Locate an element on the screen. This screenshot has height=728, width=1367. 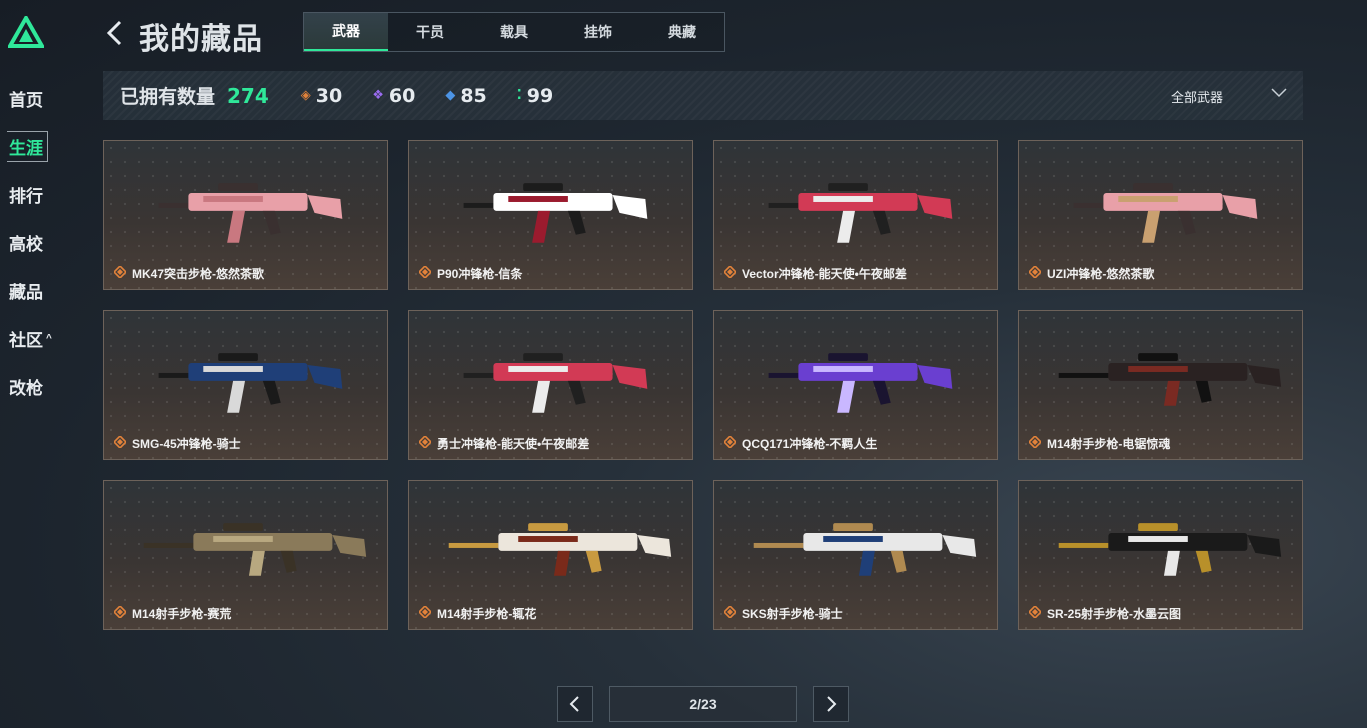
next-page-icon is located at coordinates (832, 704).